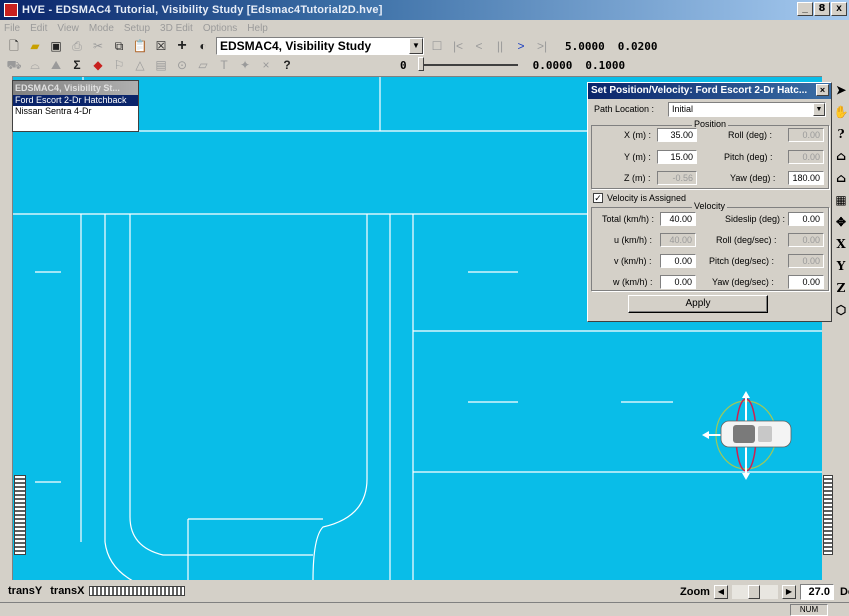 Image resolution: width=849 pixels, height=616 pixels. What do you see at coordinates (467, 64) in the screenshot?
I see `time-slider` at bounding box center [467, 64].